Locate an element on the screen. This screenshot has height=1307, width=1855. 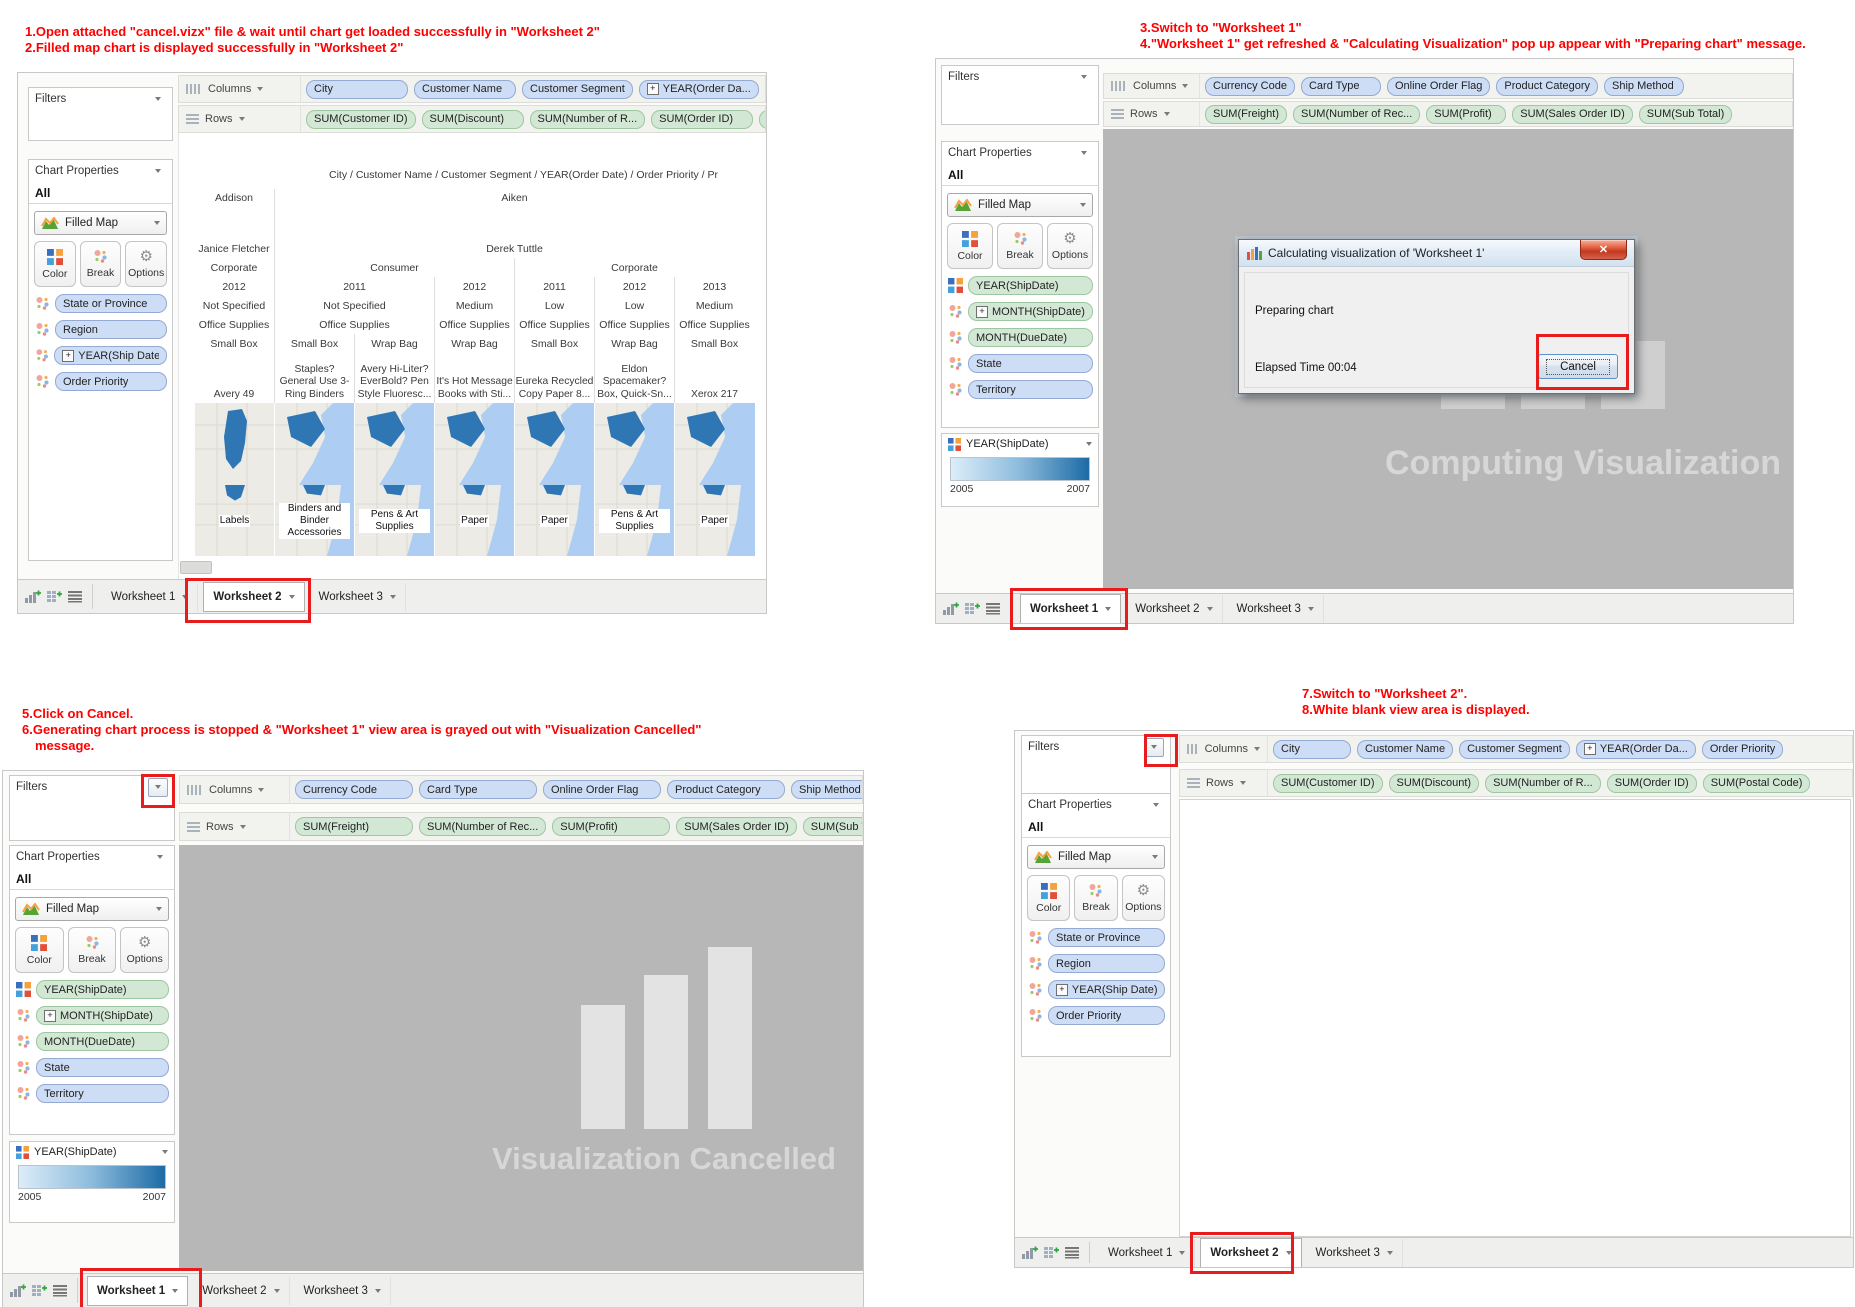
shelf-pill: Currency Code is located at coordinates (1250, 86).